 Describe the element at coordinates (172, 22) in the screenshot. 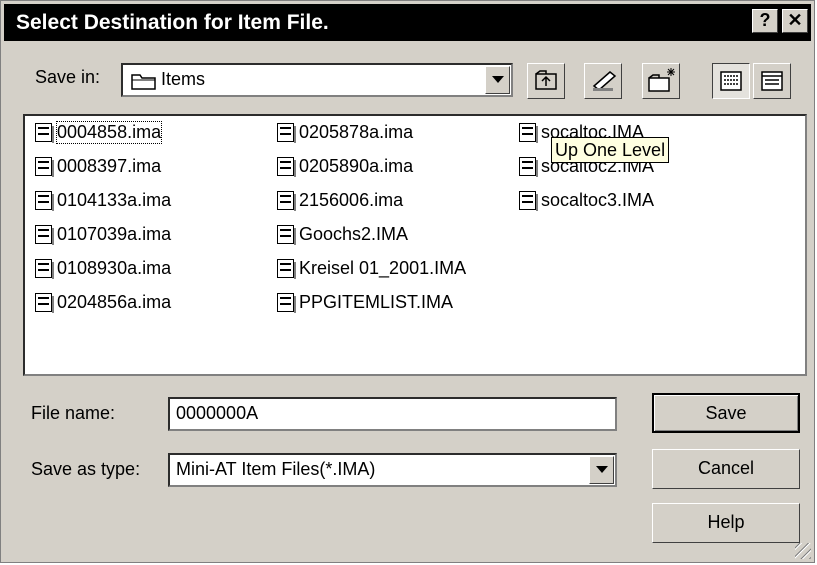

I see `dialog-title: Select Destination for Item File.` at that location.